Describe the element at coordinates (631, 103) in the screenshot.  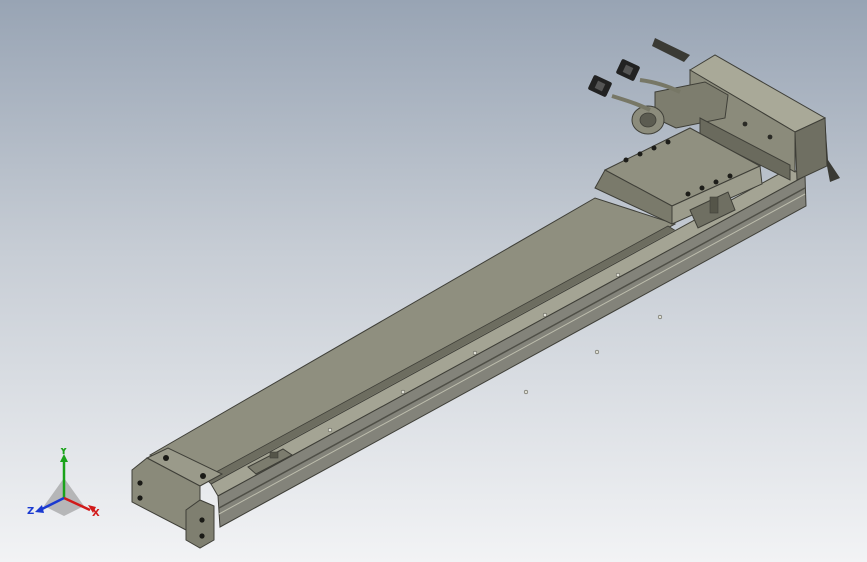
I see `motor-cable-lower` at that location.